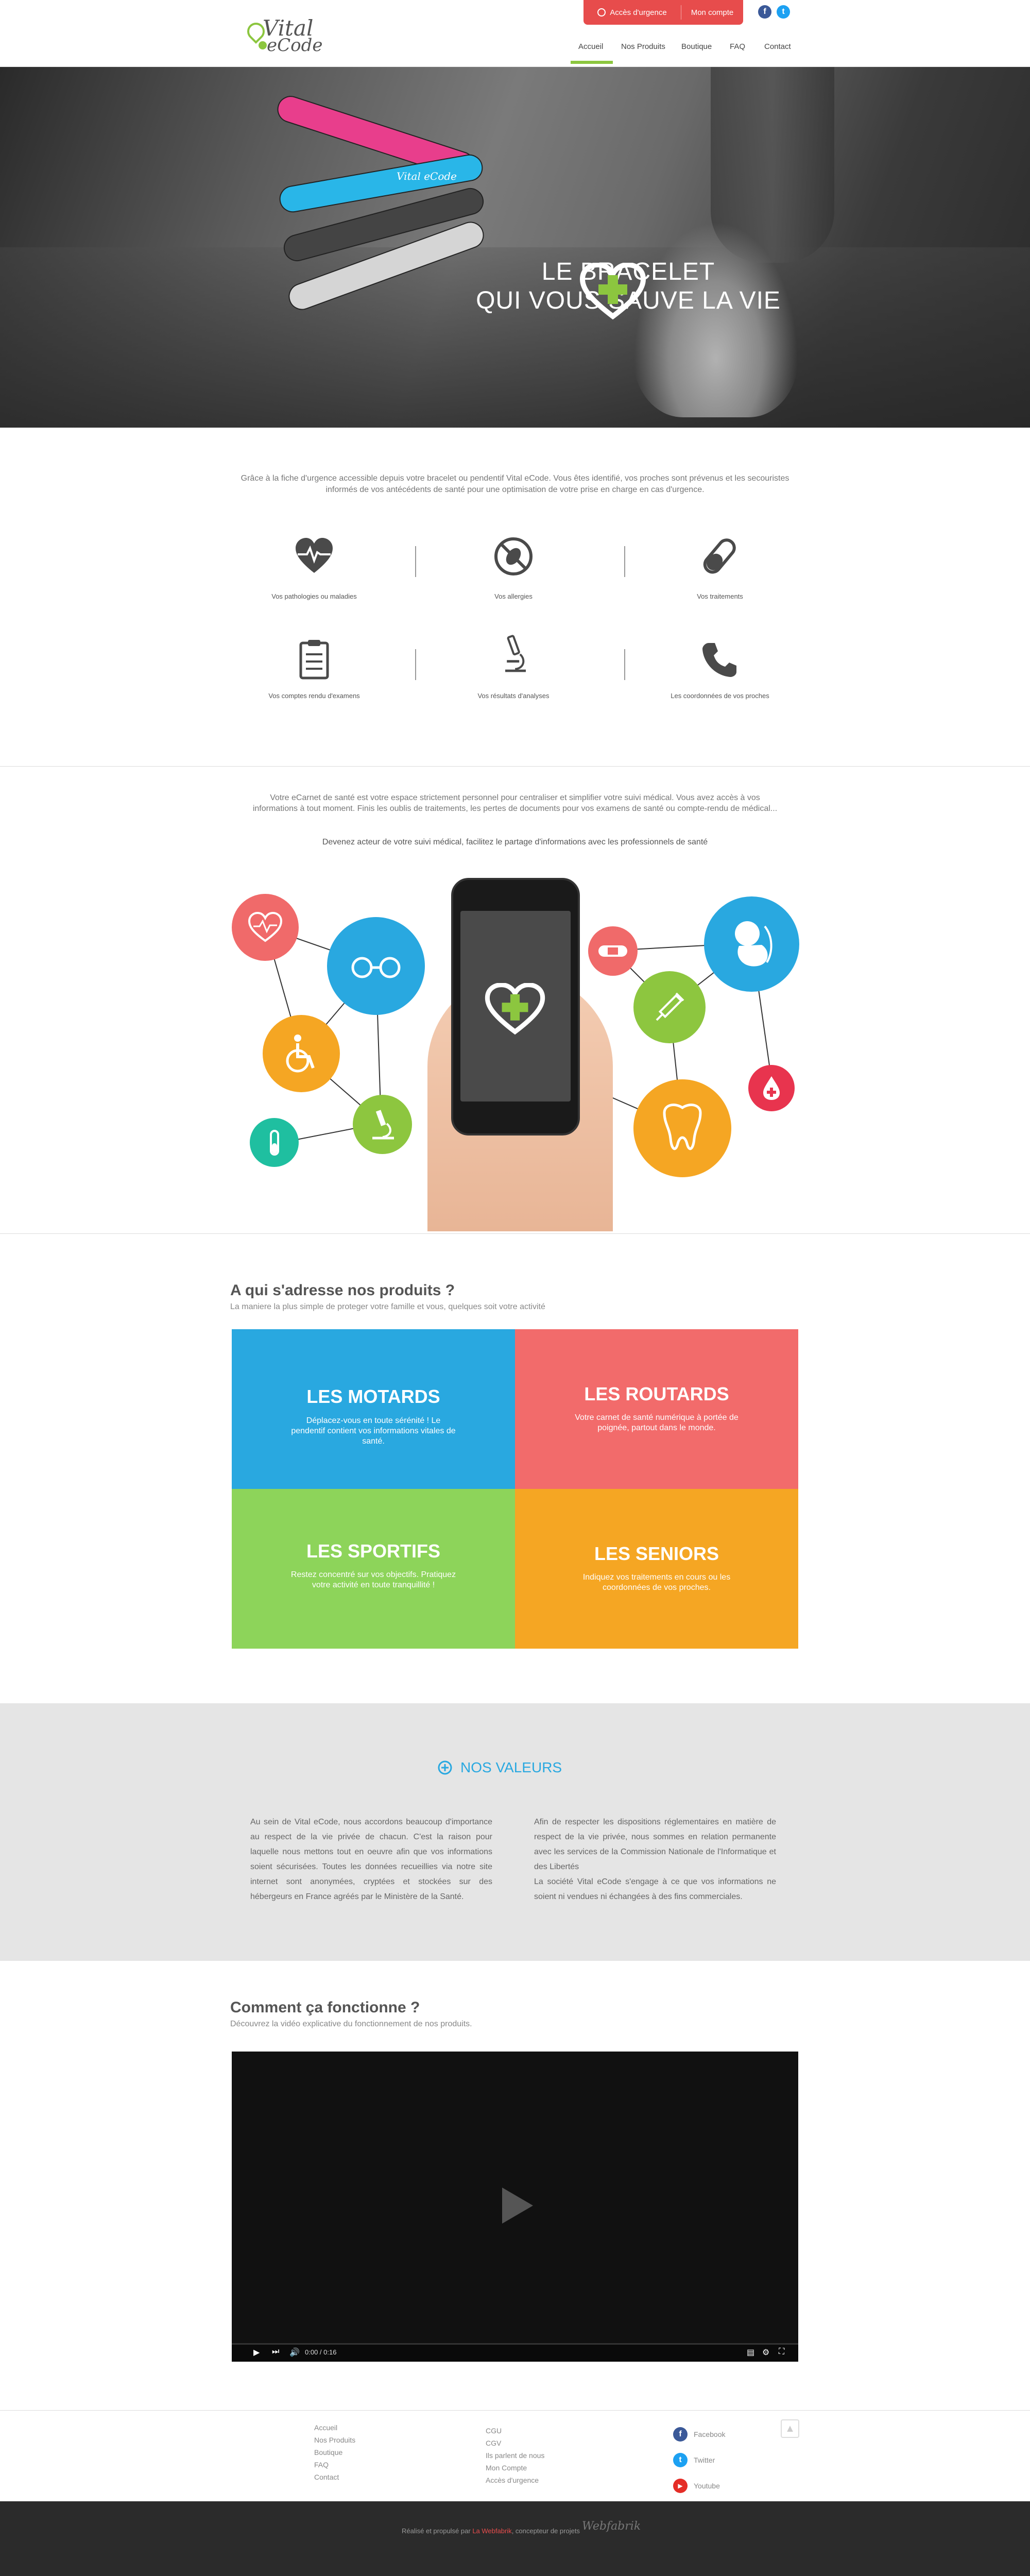 The height and width of the screenshot is (2576, 1030). What do you see at coordinates (314, 696) in the screenshot?
I see `feature-label-examens: Vos comptes rendu d'examens` at bounding box center [314, 696].